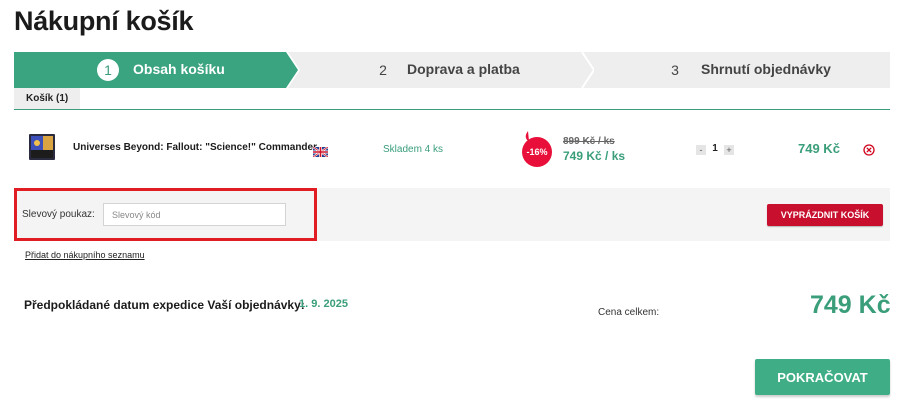  Describe the element at coordinates (729, 150) in the screenshot. I see `quantity-increase-button: +` at that location.